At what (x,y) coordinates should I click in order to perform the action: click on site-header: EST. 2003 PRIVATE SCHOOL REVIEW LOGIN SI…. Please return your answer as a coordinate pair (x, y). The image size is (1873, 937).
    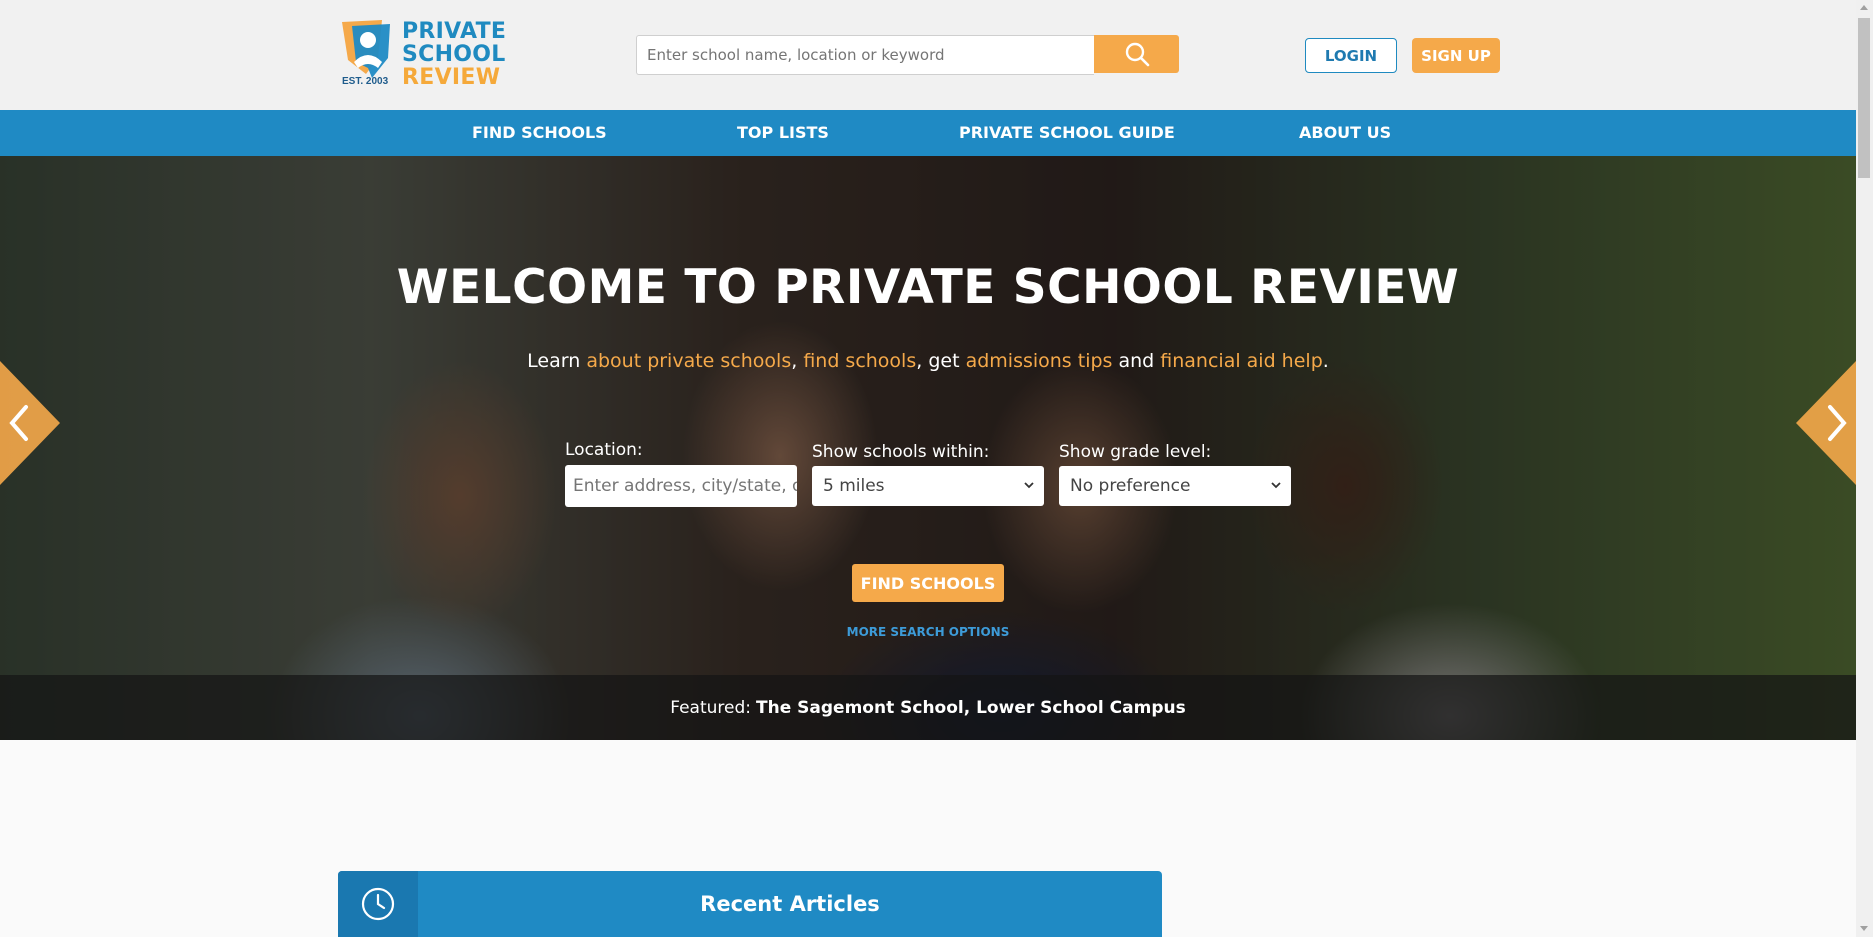
    Looking at the image, I should click on (928, 55).